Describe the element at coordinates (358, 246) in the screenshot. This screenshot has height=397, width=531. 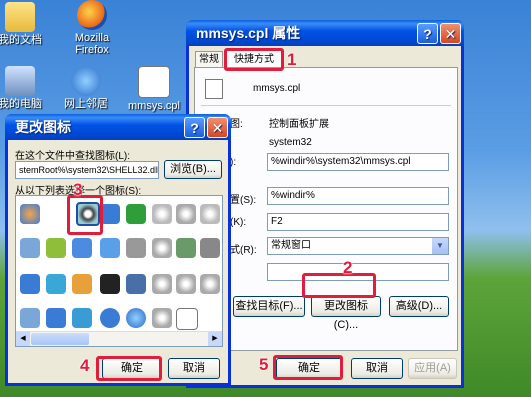
I see `run-select: 常规窗口 ▼` at that location.